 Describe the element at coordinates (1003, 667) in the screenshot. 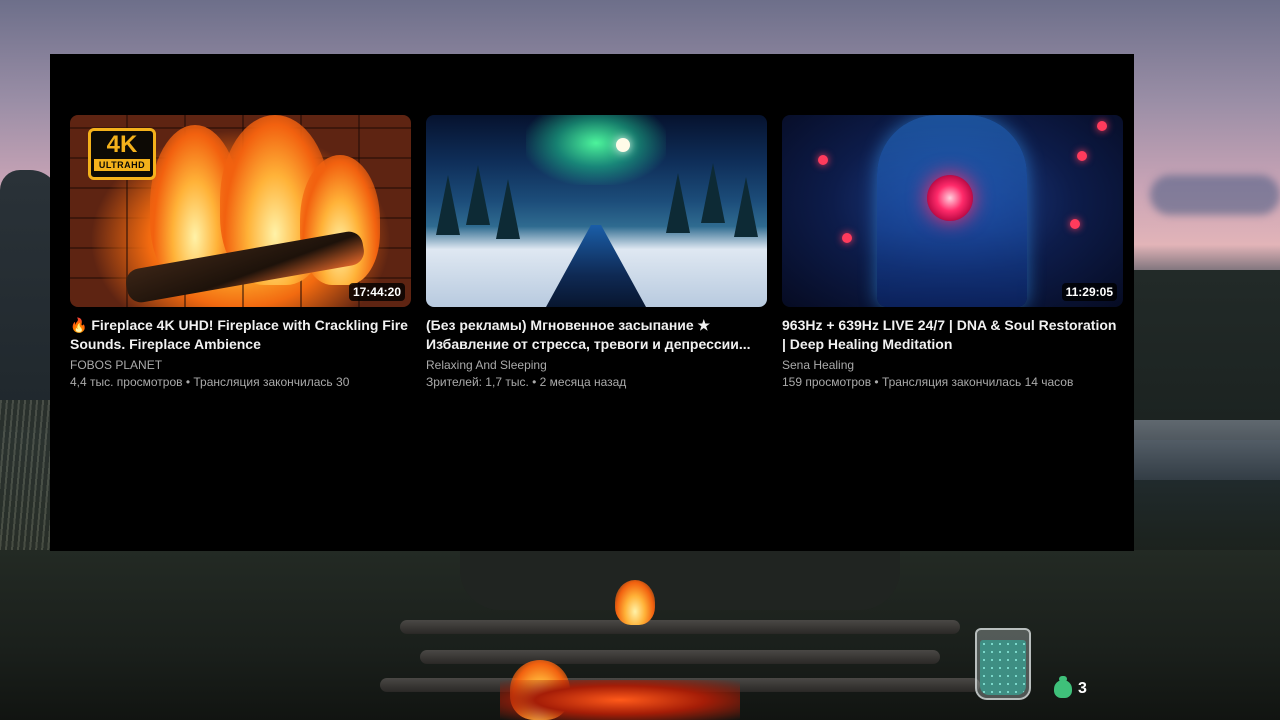

I see `jar-gems` at that location.